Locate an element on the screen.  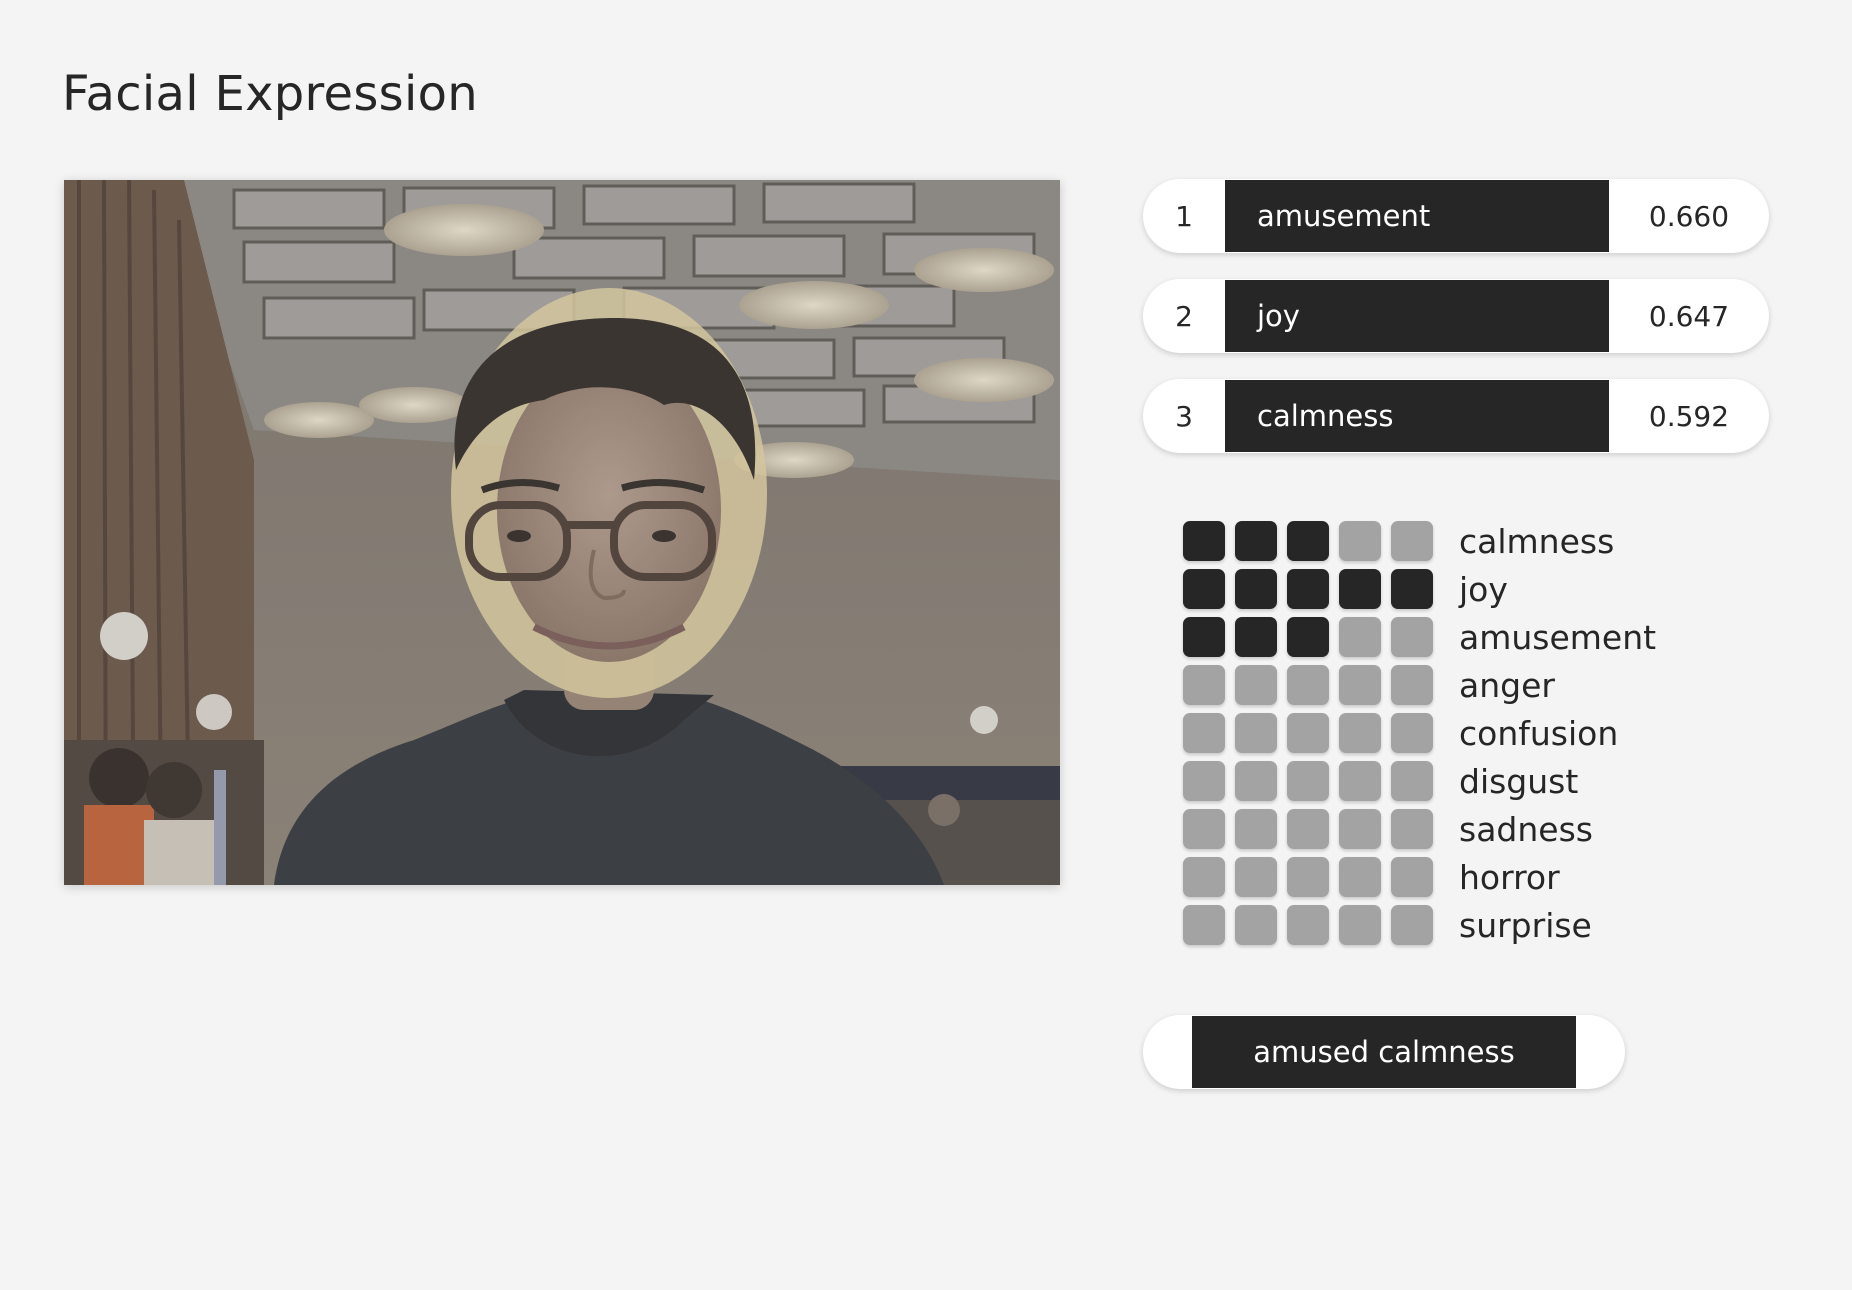
top-expression-2: 2 joy 0.647 is located at coordinates (1456, 316).